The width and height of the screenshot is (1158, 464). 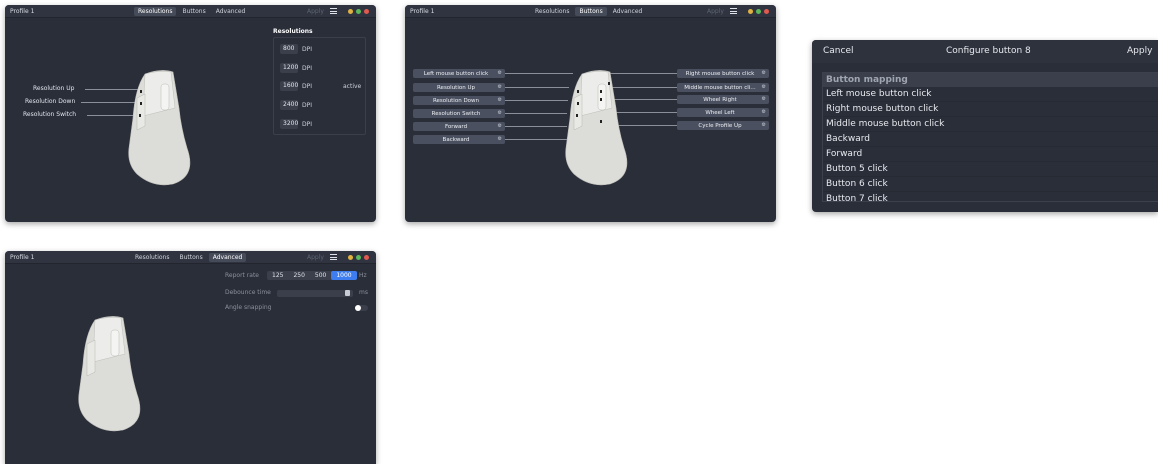 What do you see at coordinates (990, 154) in the screenshot?
I see `list-item: Forward` at bounding box center [990, 154].